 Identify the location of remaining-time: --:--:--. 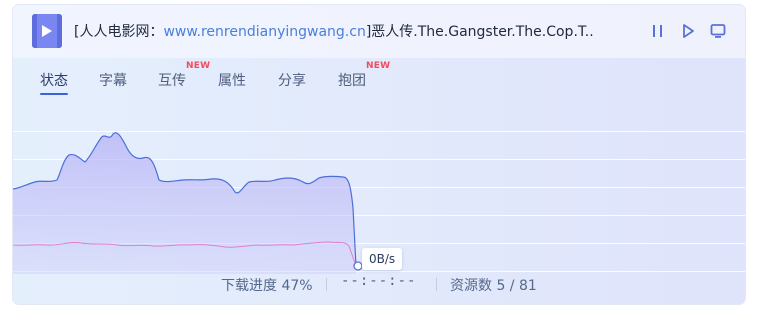
(379, 281).